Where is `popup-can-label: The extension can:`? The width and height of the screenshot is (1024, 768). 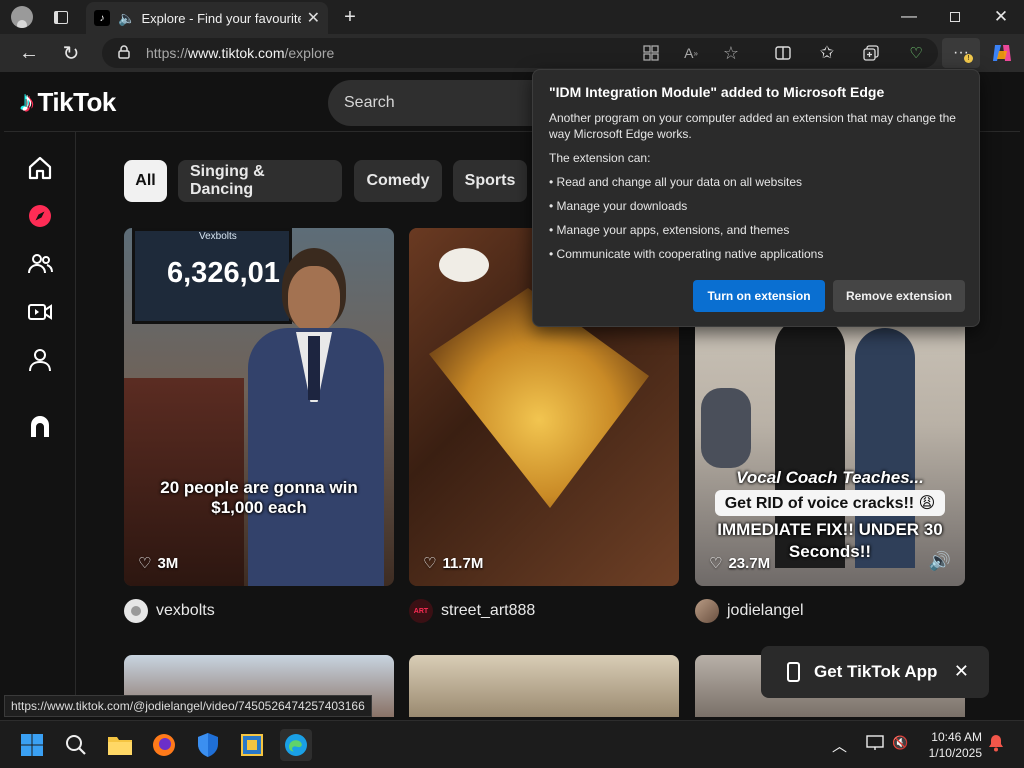
popup-can-label: The extension can: is located at coordinates (600, 158).